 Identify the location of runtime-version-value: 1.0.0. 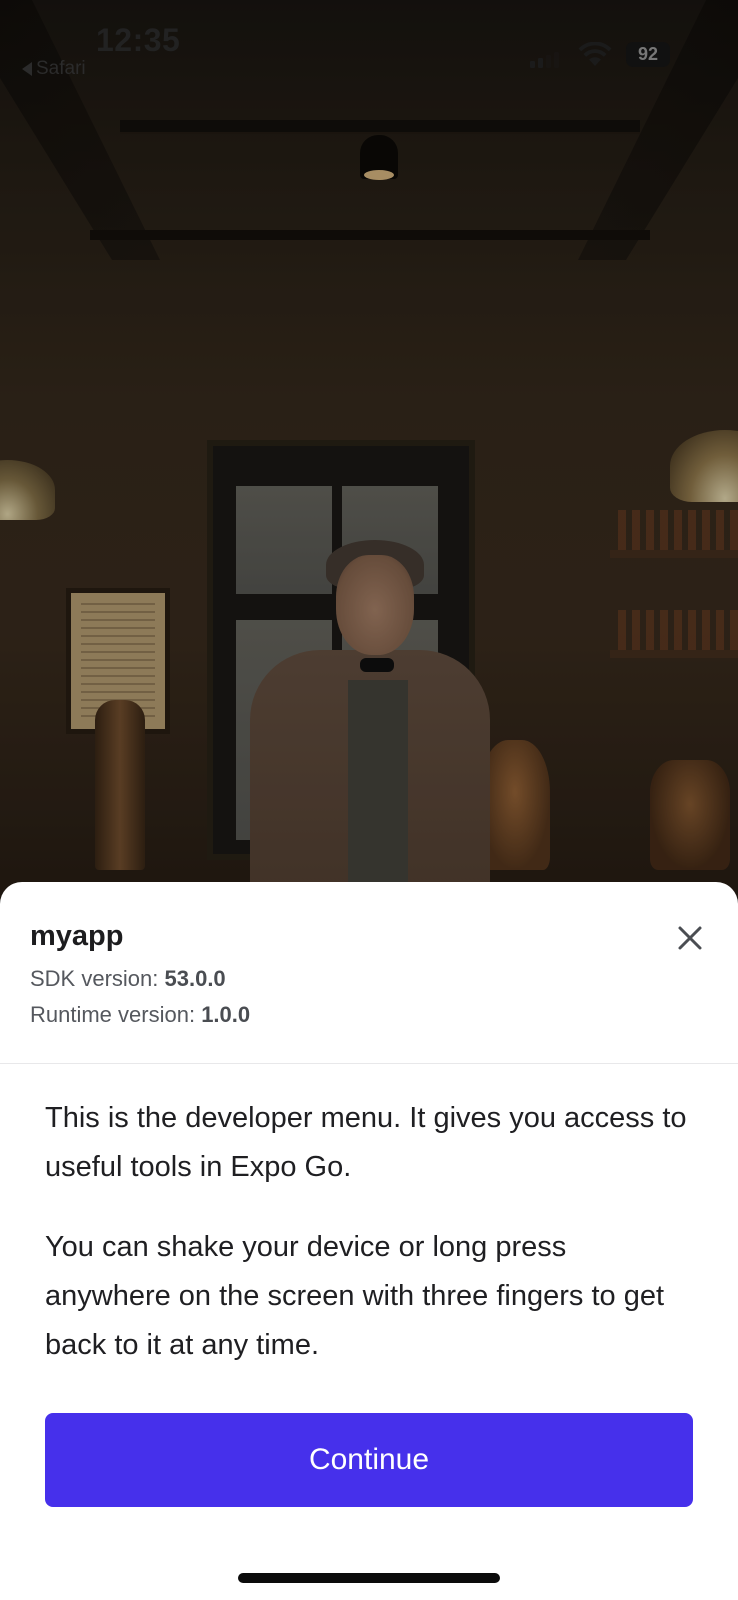
(226, 1014).